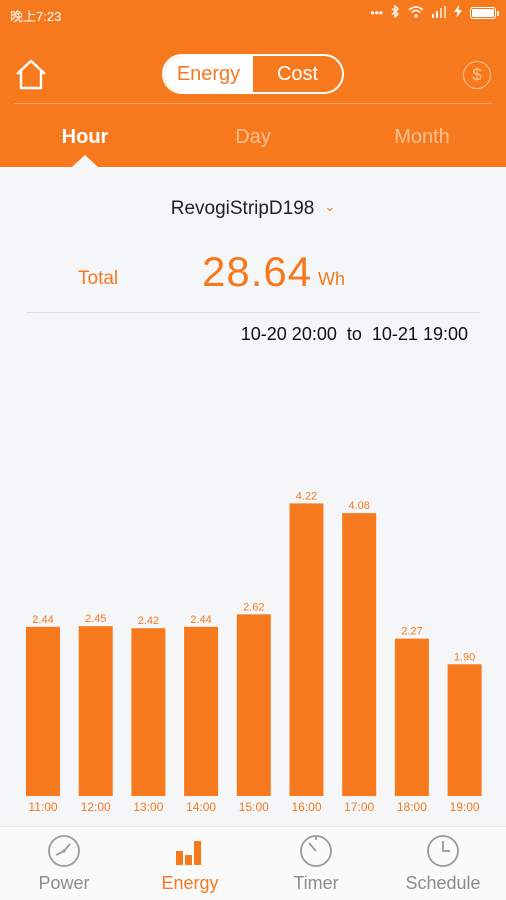  What do you see at coordinates (288, 334) in the screenshot?
I see `range-from: 10-20 20:00` at bounding box center [288, 334].